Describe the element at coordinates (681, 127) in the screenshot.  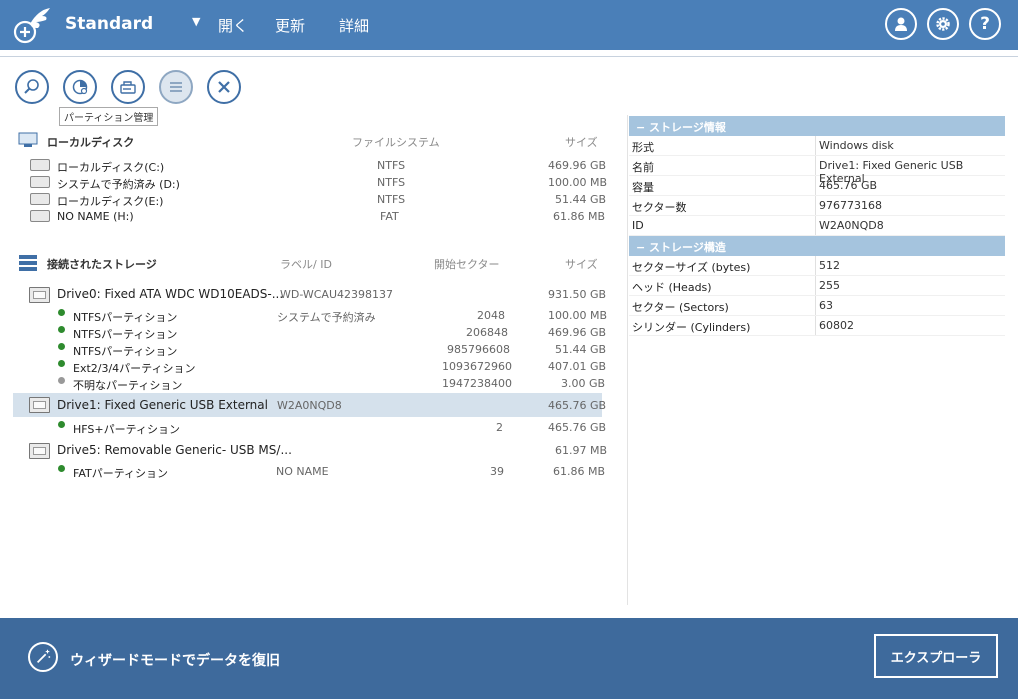
I see `section-title: − ストレージ情報` at that location.